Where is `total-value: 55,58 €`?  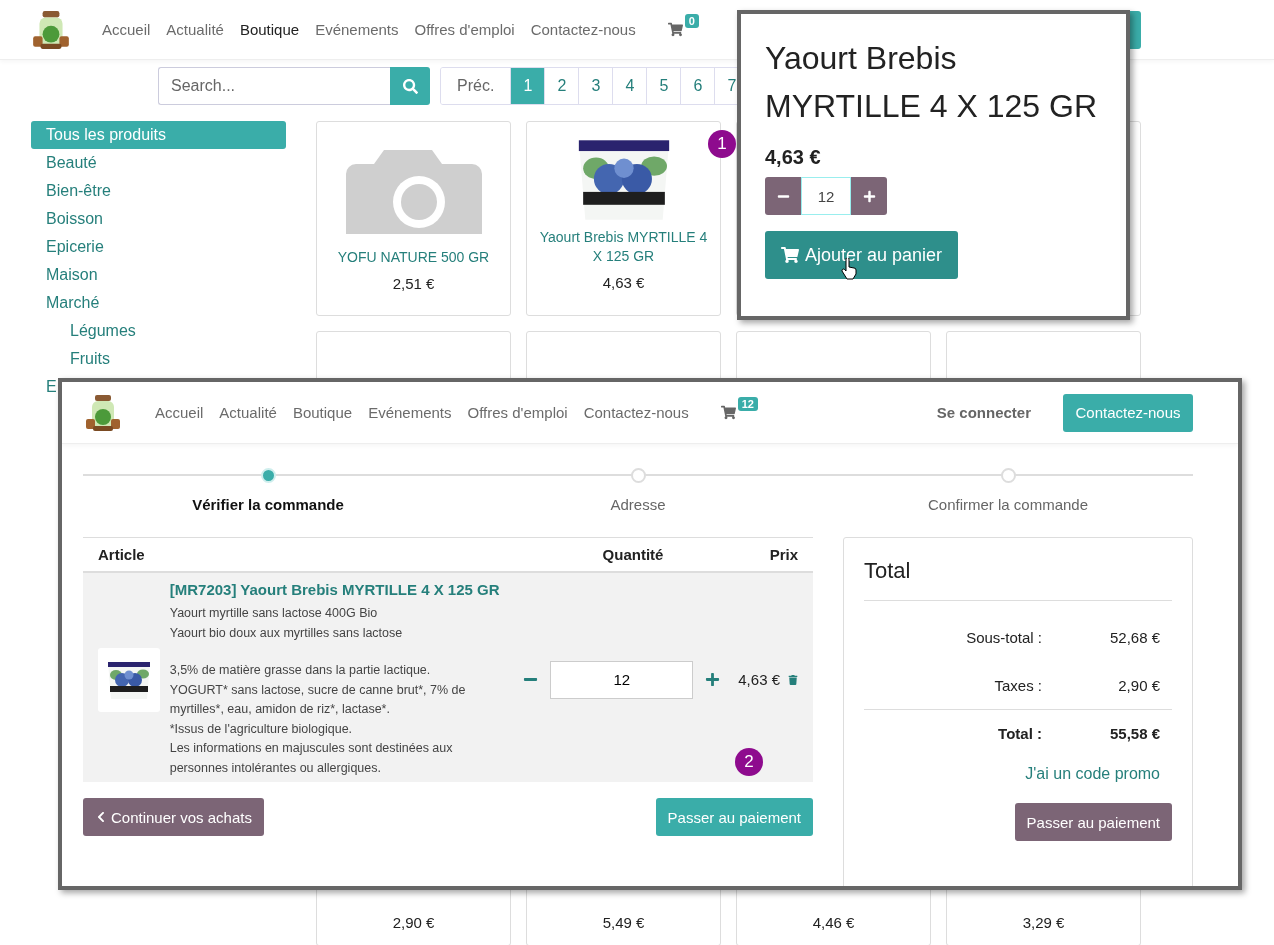 total-value: 55,58 € is located at coordinates (1134, 733).